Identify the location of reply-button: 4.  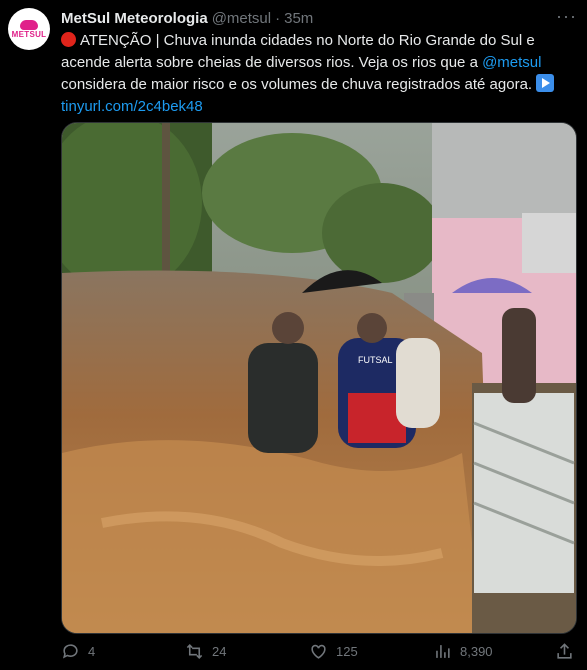
(78, 651).